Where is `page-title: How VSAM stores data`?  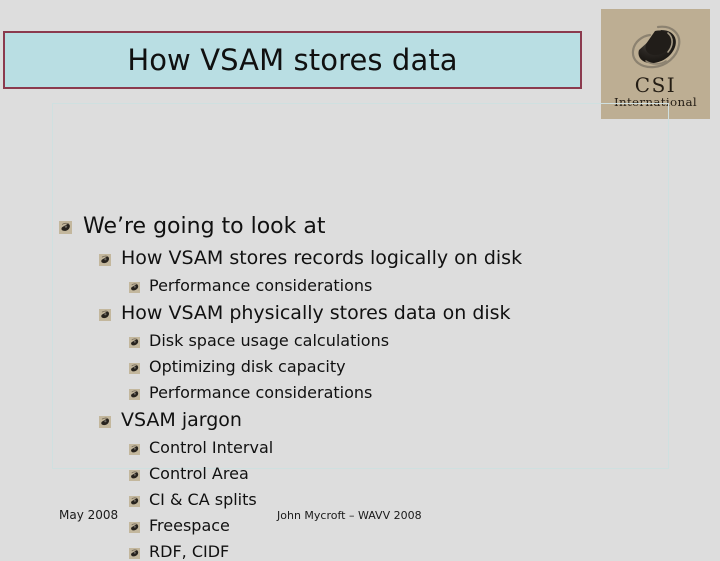 page-title: How VSAM stores data is located at coordinates (292, 59).